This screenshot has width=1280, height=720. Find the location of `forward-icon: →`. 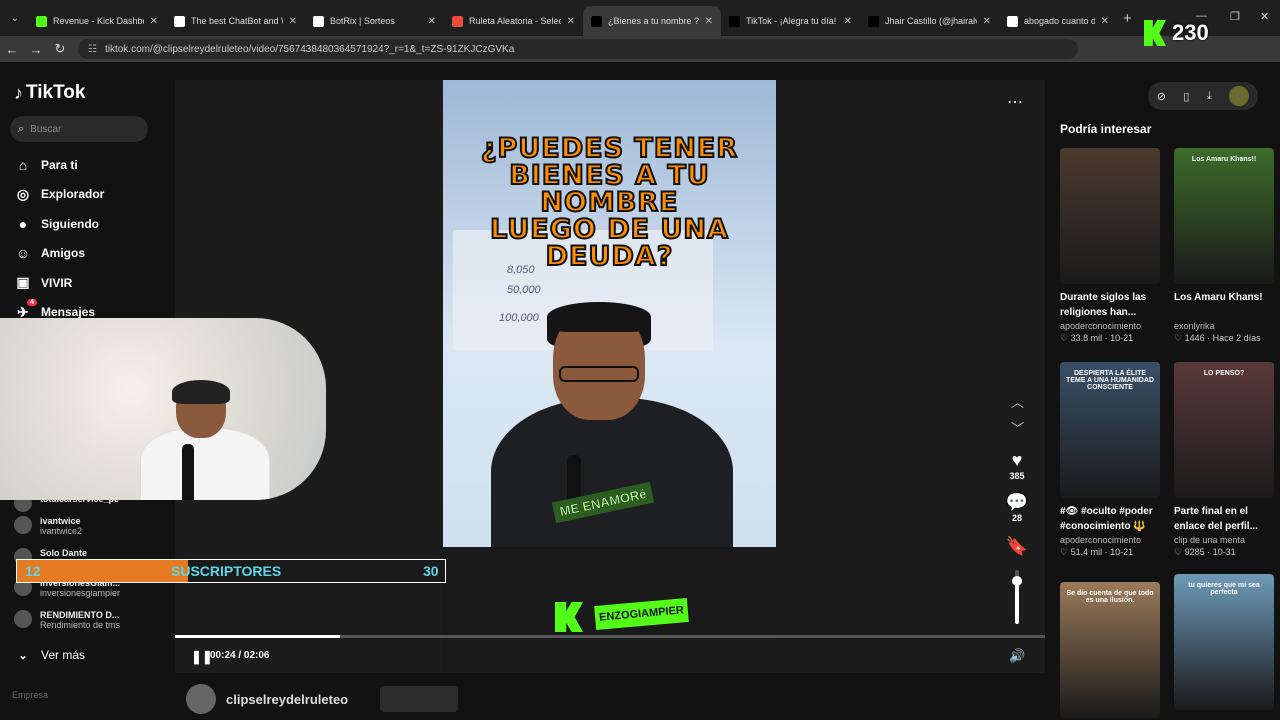

forward-icon: → is located at coordinates (36, 49).